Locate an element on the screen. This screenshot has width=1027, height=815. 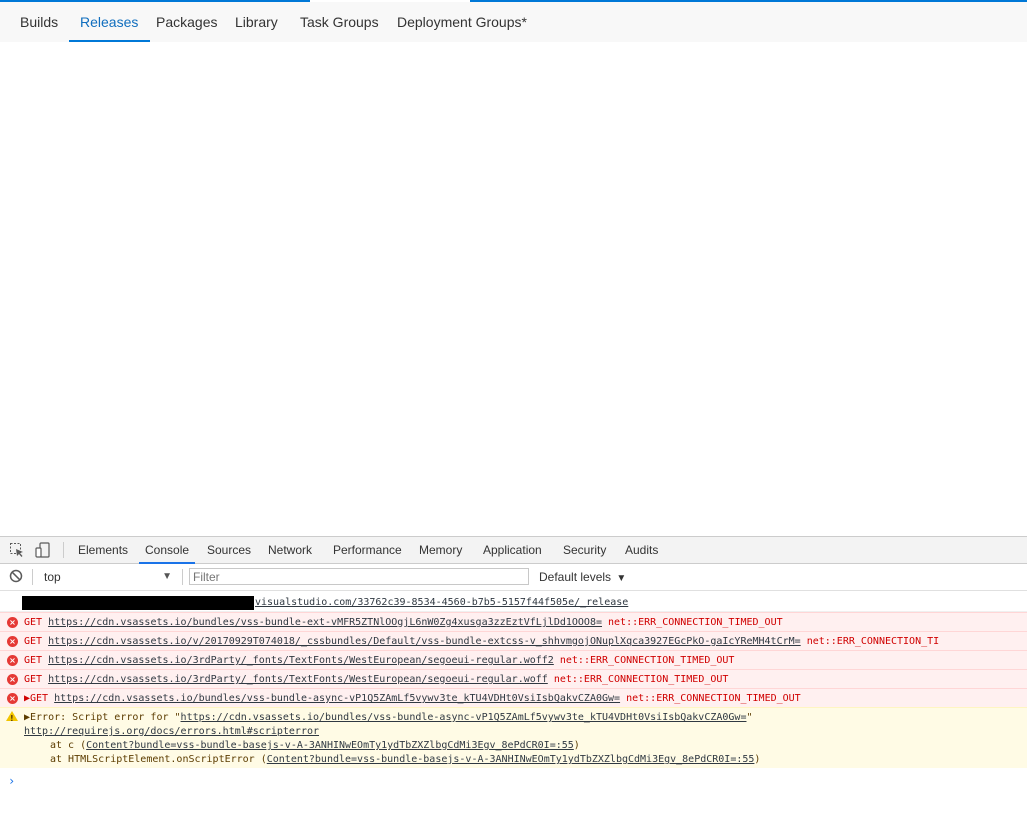
device-toolbar-icon is located at coordinates (43, 550).